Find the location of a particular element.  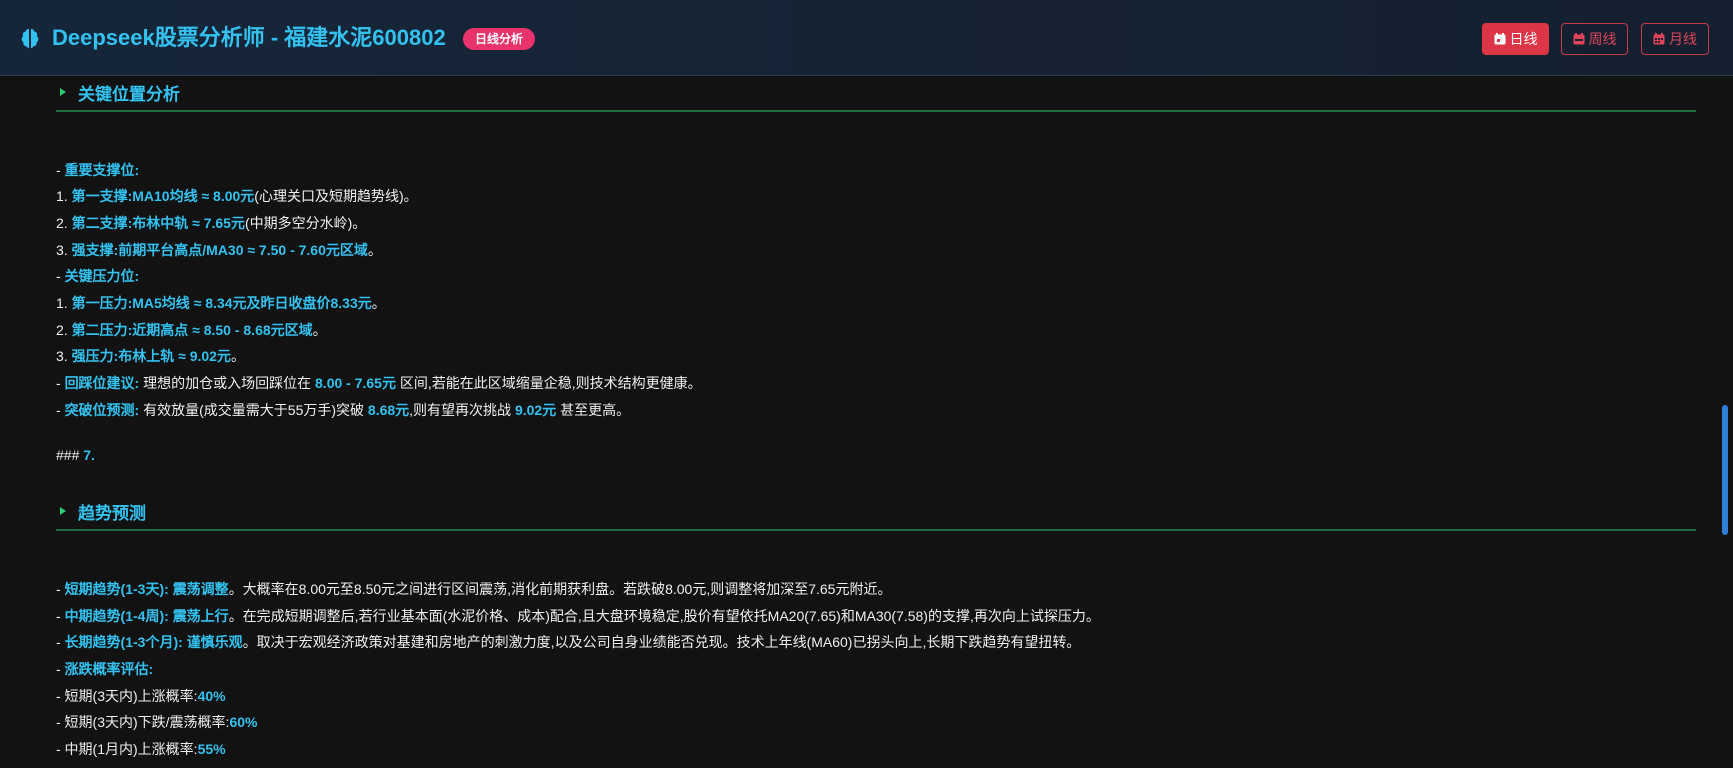

markdown-heading-fragment: ### 7. is located at coordinates (75, 455).